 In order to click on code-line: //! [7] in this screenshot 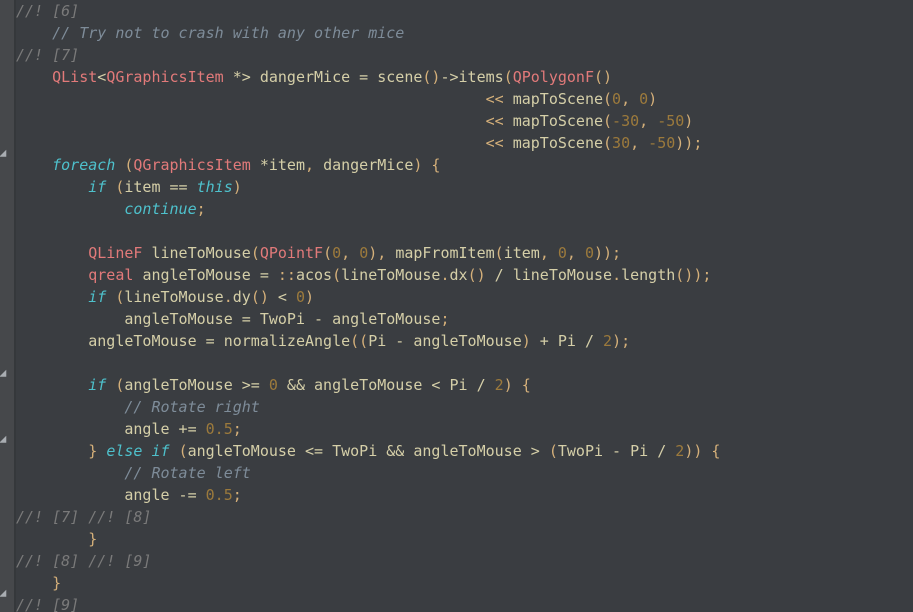, I will do `click(464, 55)`.